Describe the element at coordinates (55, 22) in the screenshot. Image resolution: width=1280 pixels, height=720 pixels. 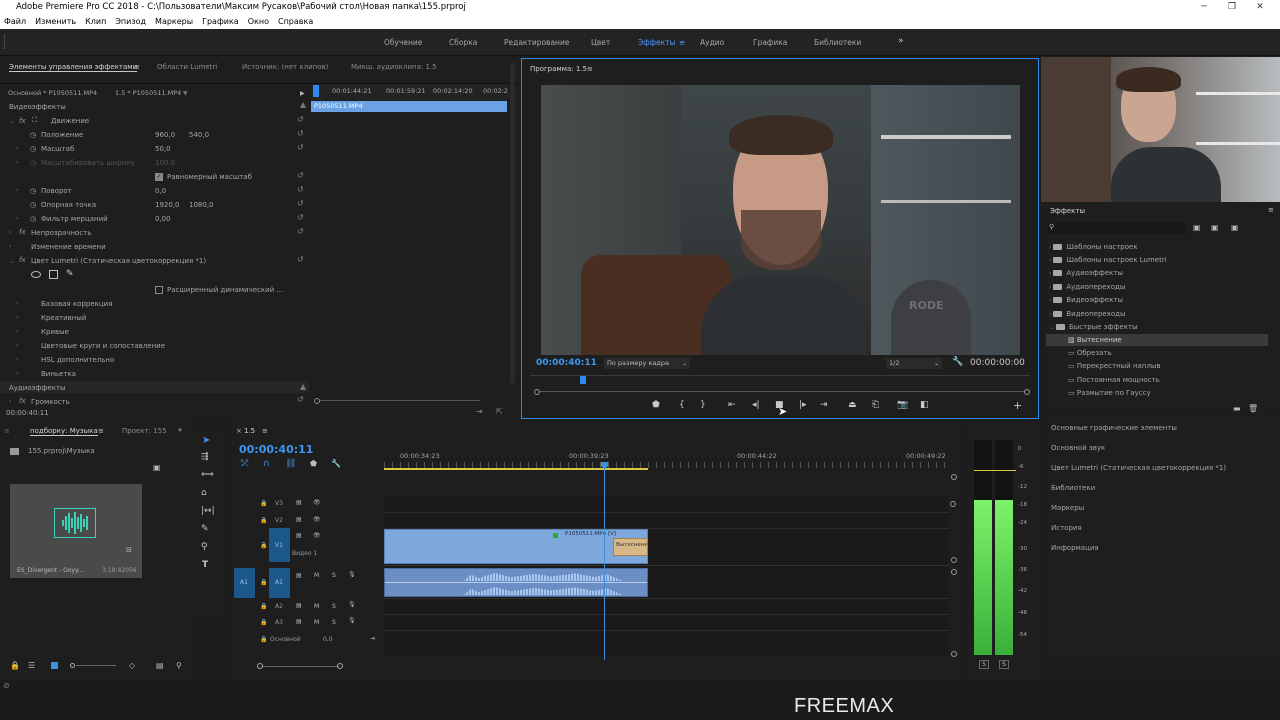
I see `menu-edit: Изменить` at that location.